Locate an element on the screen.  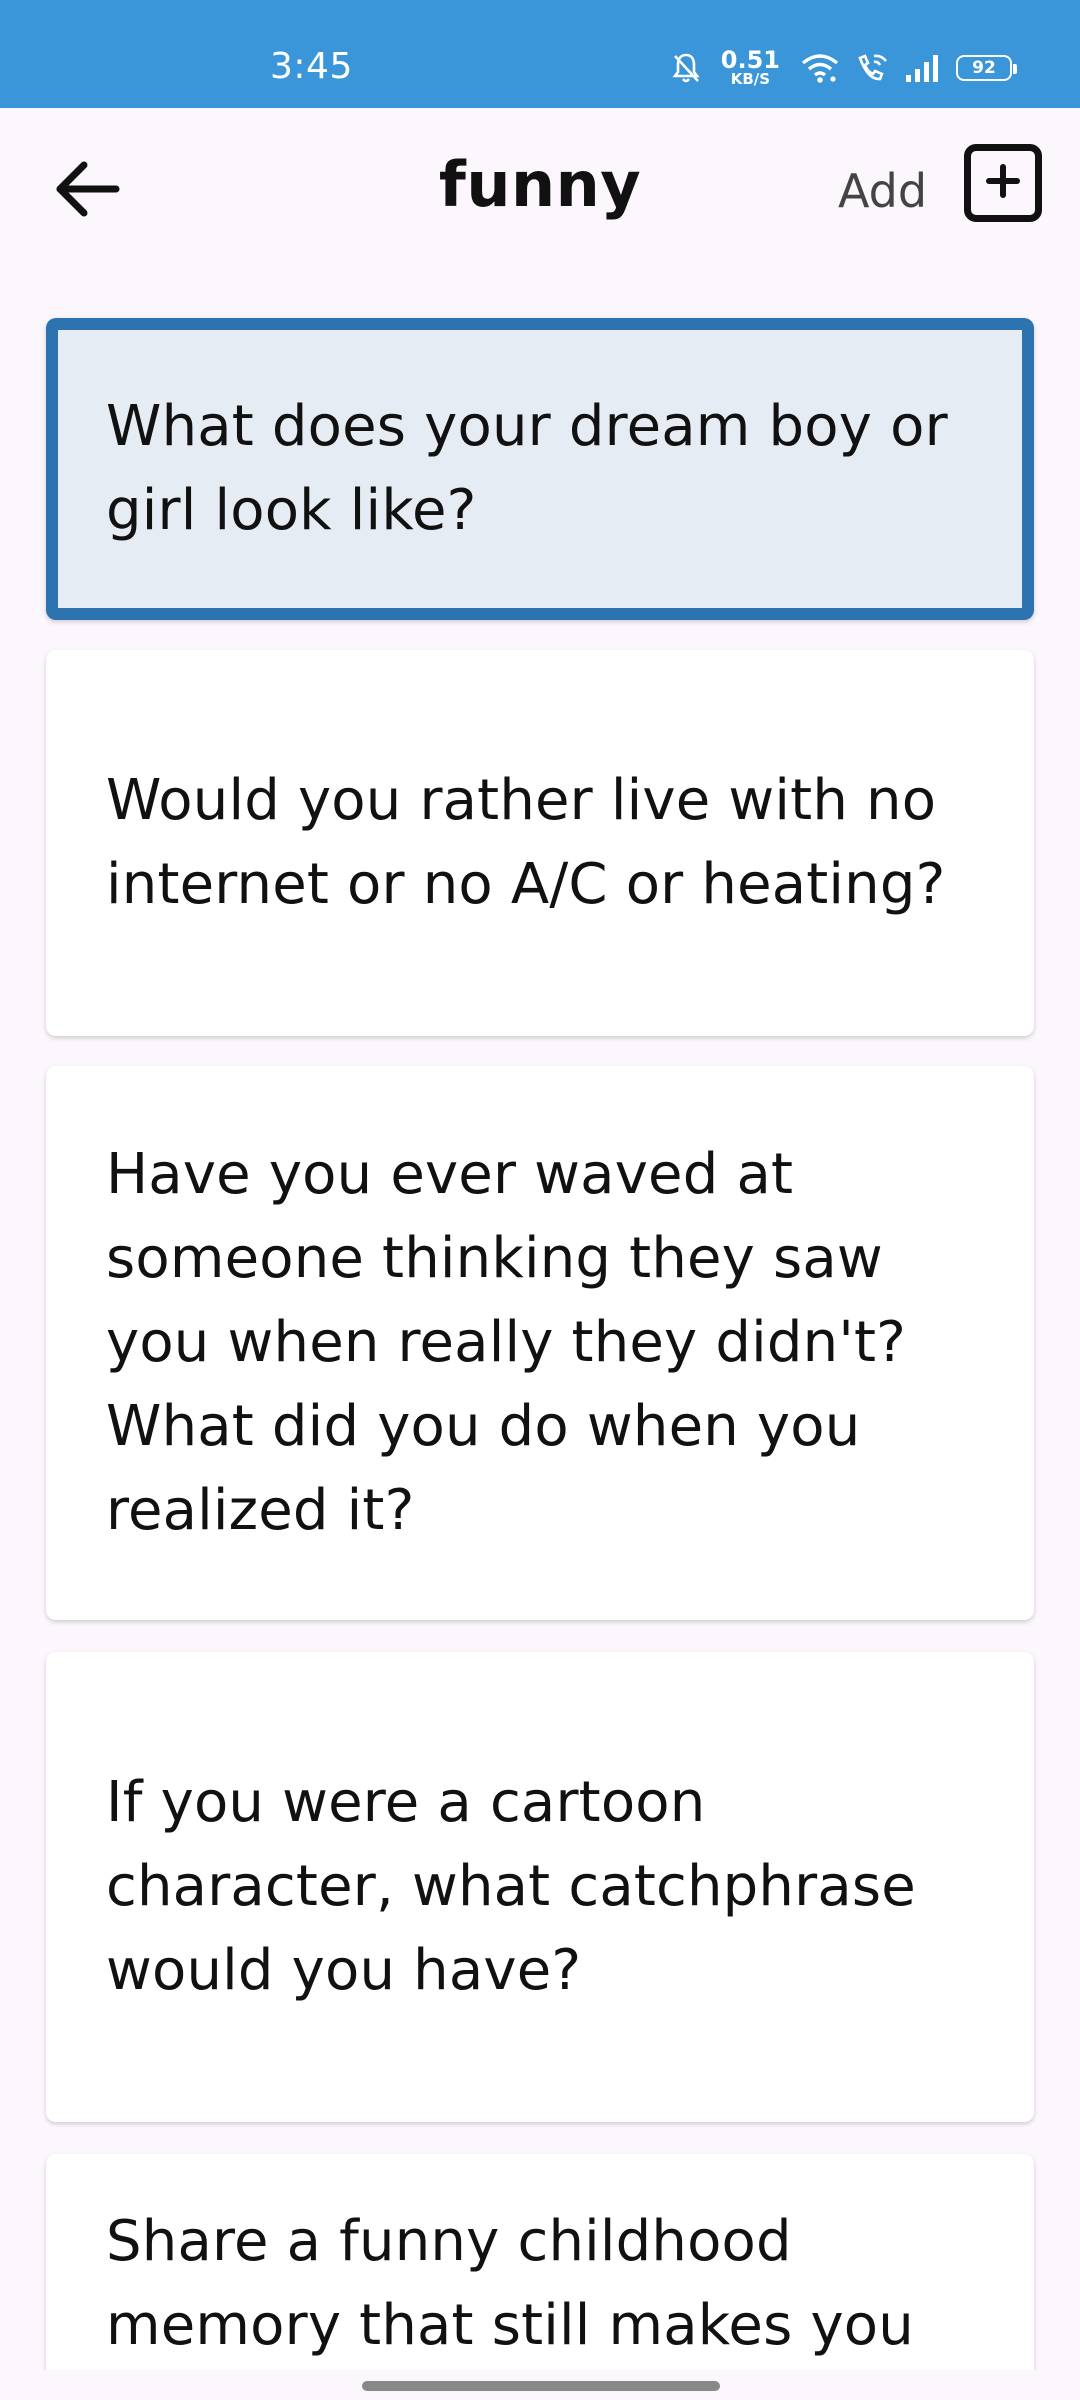
app-bar: funny Add is located at coordinates (540, 188).